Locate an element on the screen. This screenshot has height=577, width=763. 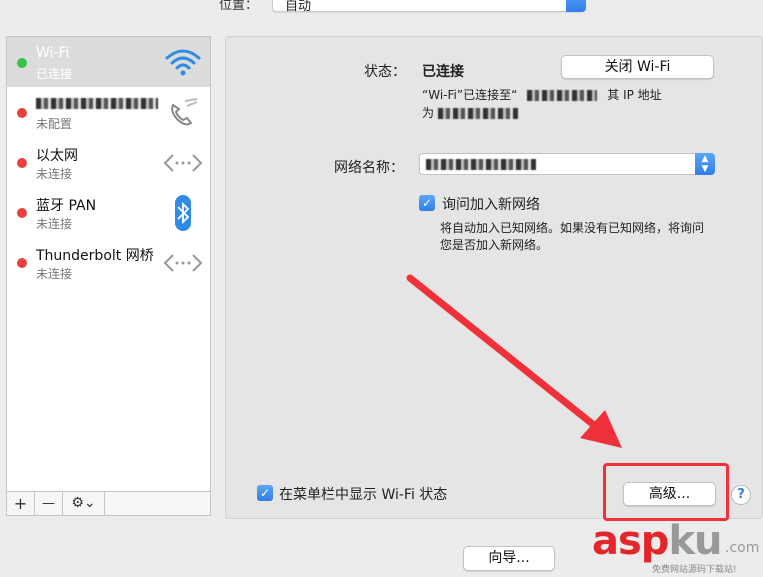
phone-icon is located at coordinates (184, 112).